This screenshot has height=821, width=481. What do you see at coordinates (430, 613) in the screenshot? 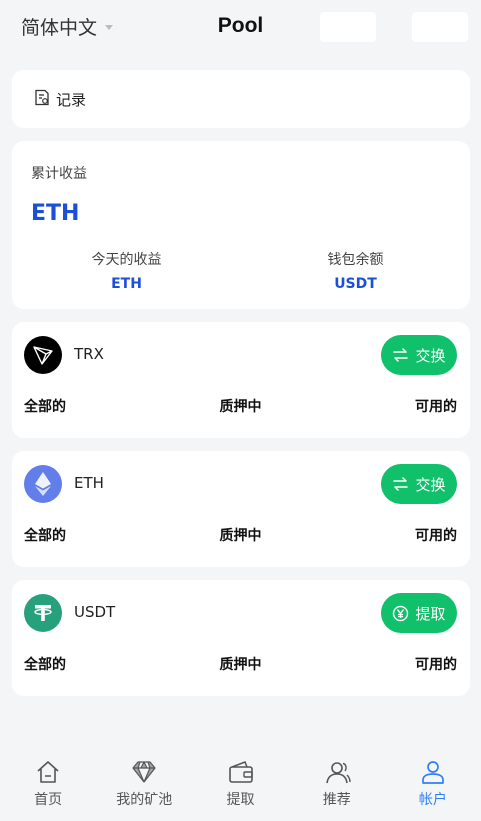
I see `withdraw-label: 提取` at bounding box center [430, 613].